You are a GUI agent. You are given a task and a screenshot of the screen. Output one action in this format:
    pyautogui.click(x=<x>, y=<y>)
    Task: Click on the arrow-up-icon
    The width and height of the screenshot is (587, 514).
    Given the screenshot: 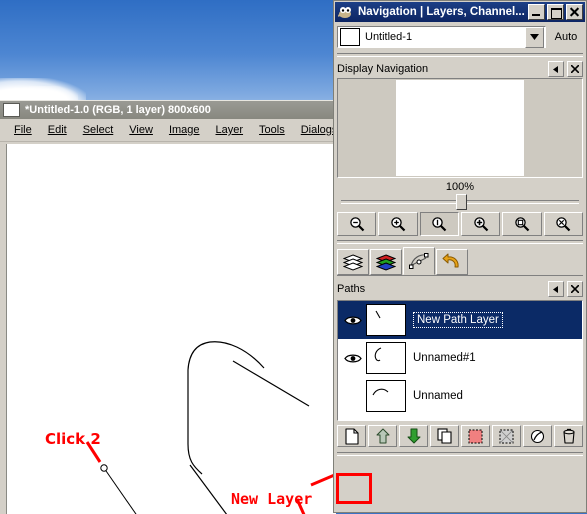 What is the action you would take?
    pyautogui.click(x=382, y=436)
    